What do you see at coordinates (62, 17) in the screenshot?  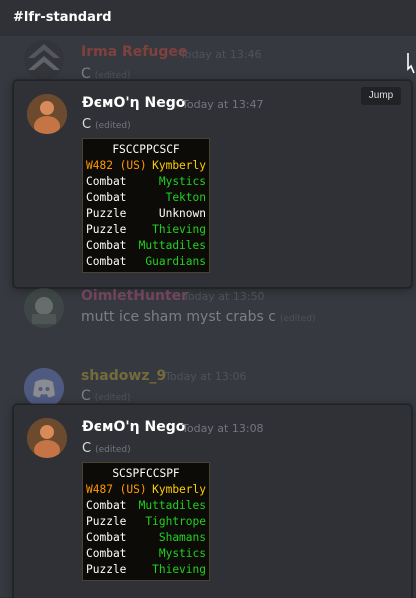 I see `channel-title: #lfr-standard` at bounding box center [62, 17].